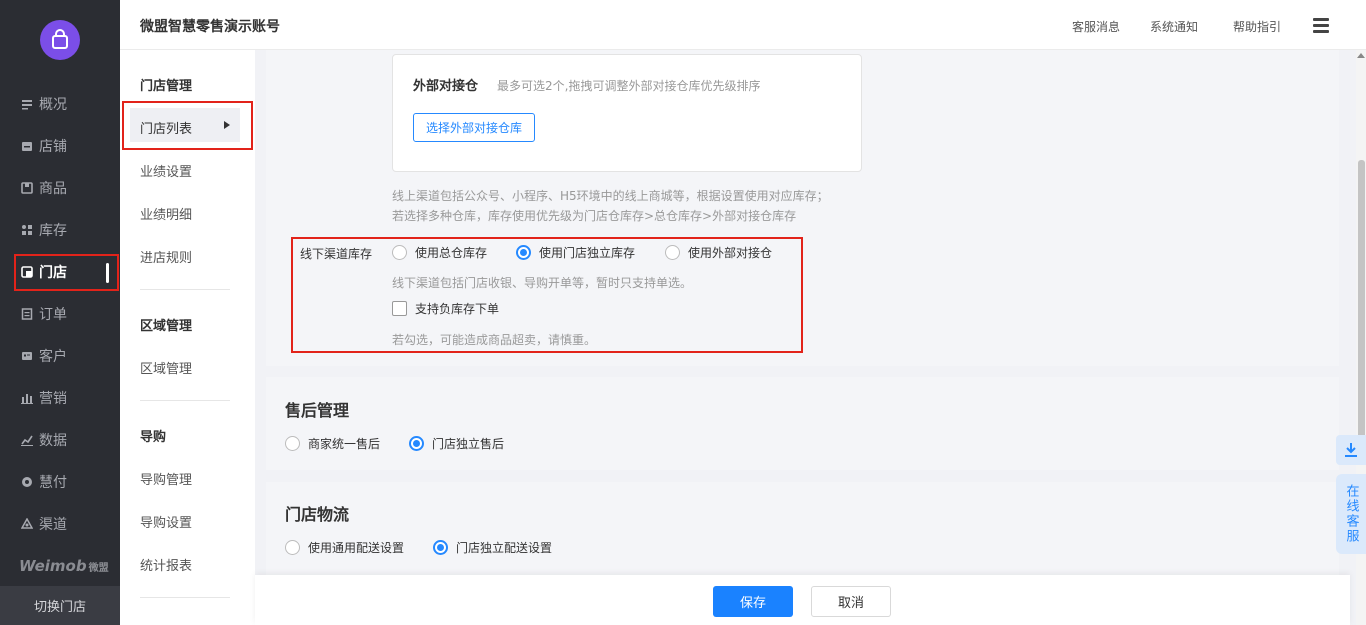 The height and width of the screenshot is (625, 1366). Describe the element at coordinates (547, 295) in the screenshot. I see `offline-inventory-highlight-box` at that location.